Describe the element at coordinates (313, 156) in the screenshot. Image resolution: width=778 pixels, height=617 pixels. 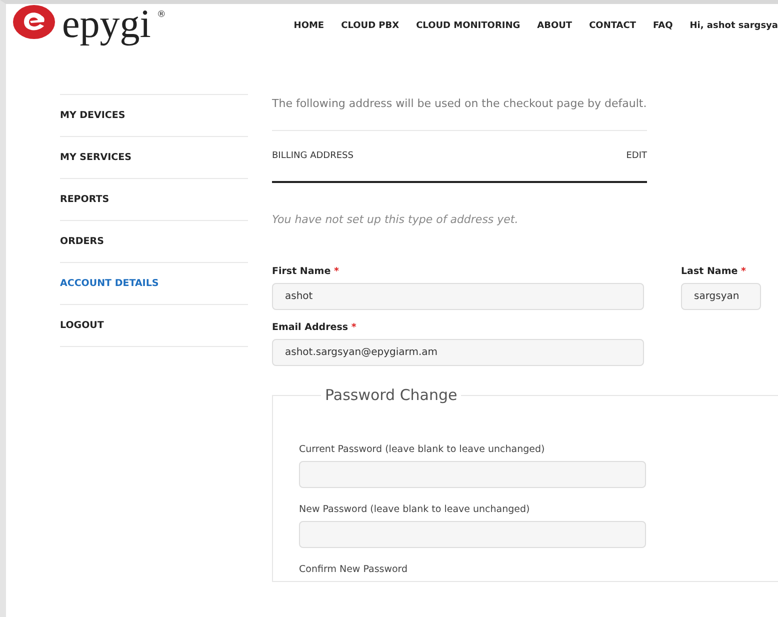
I see `address-title: BILLING ADDRESS` at that location.